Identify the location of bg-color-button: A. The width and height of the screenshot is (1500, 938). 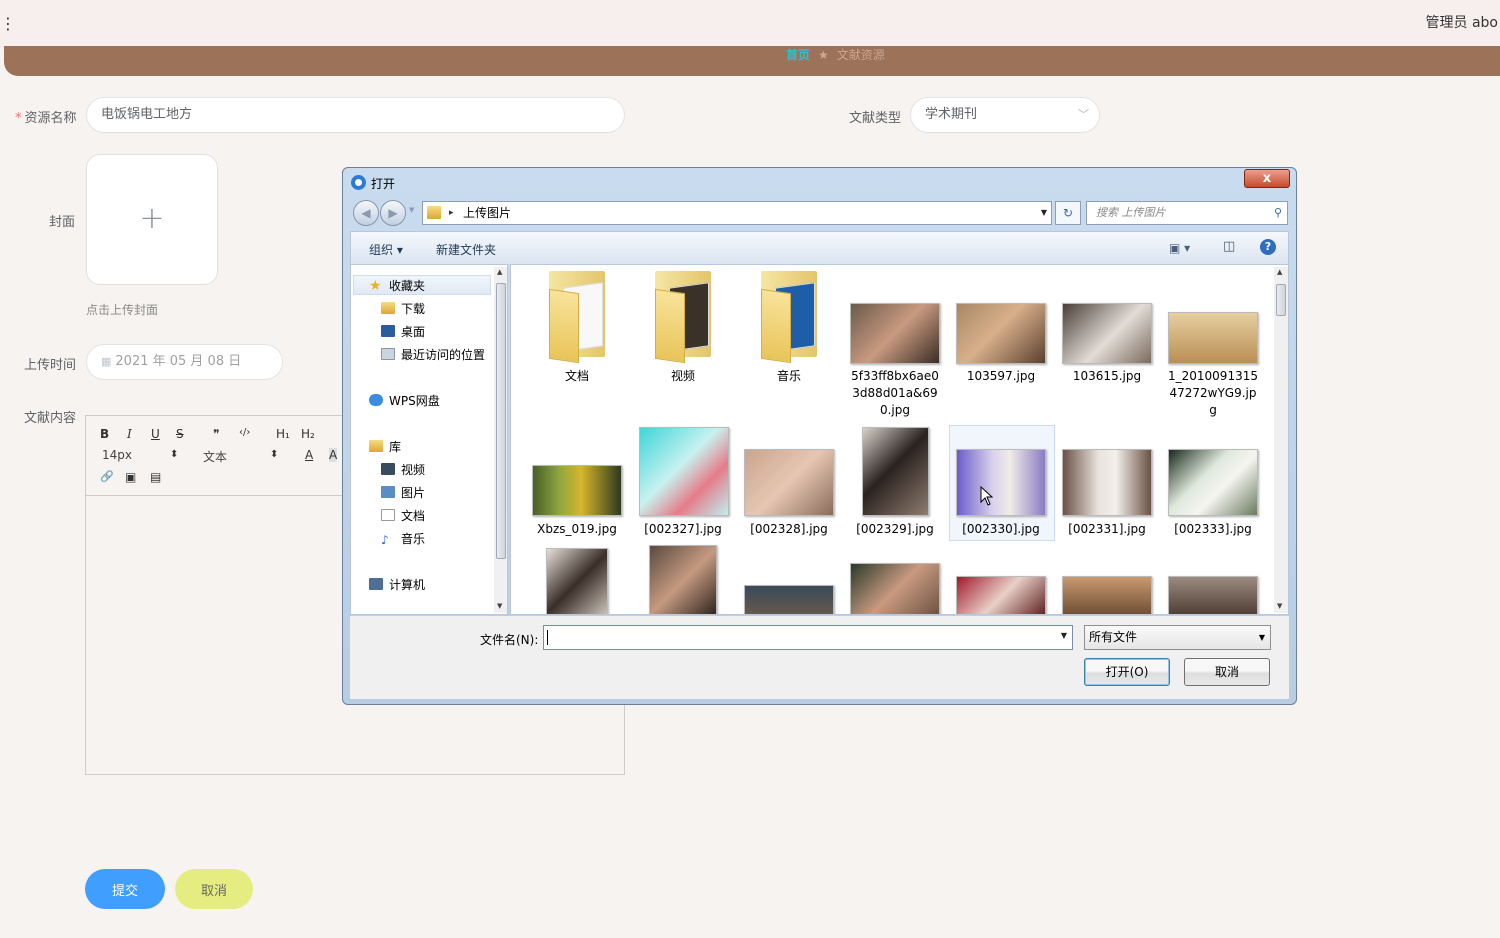
(333, 455).